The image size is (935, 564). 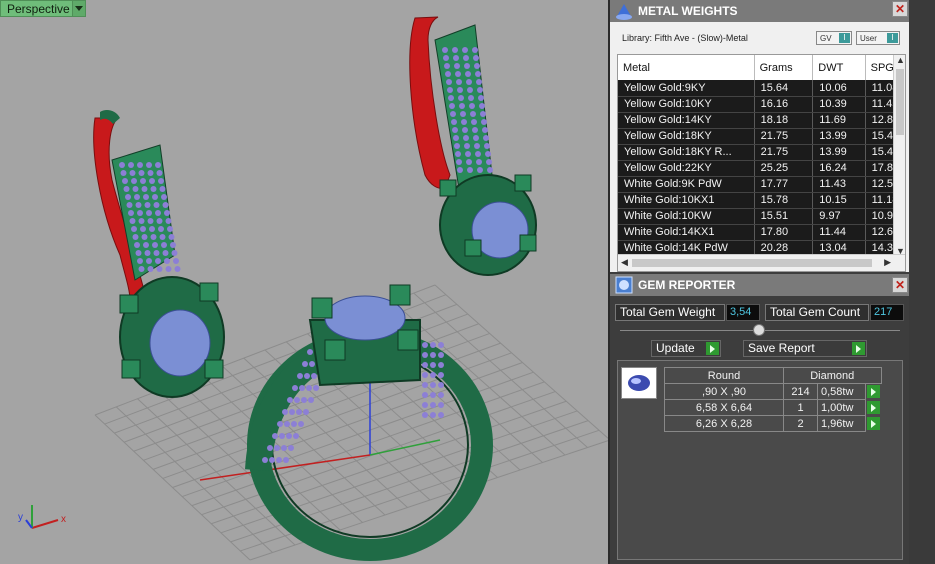 I want to click on scroll-left-icon: ◀, so click(x=624, y=262).